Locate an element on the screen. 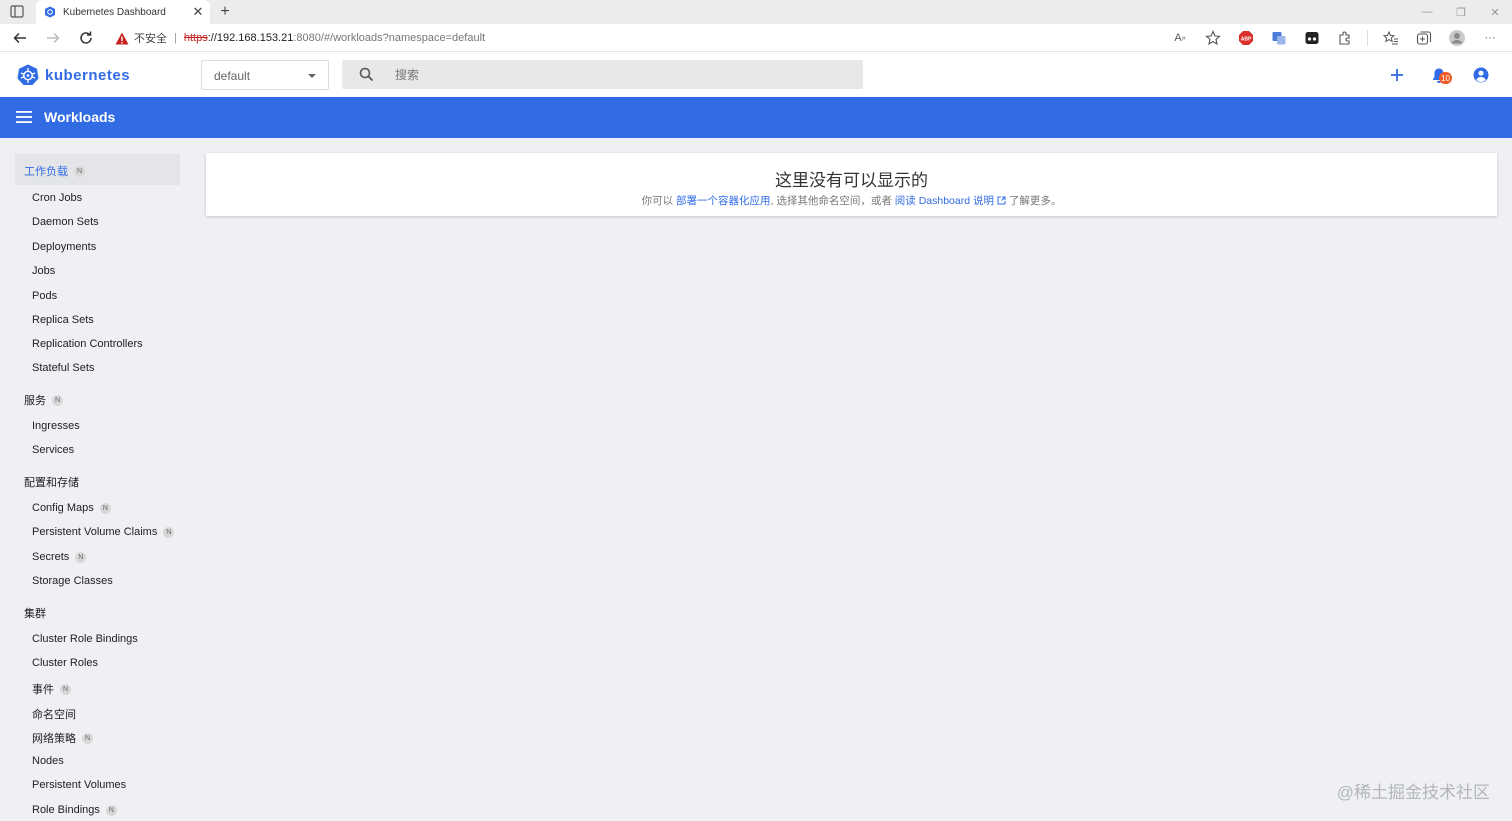 Image resolution: width=1512 pixels, height=821 pixels. adblock-label: ABP is located at coordinates (1246, 40).